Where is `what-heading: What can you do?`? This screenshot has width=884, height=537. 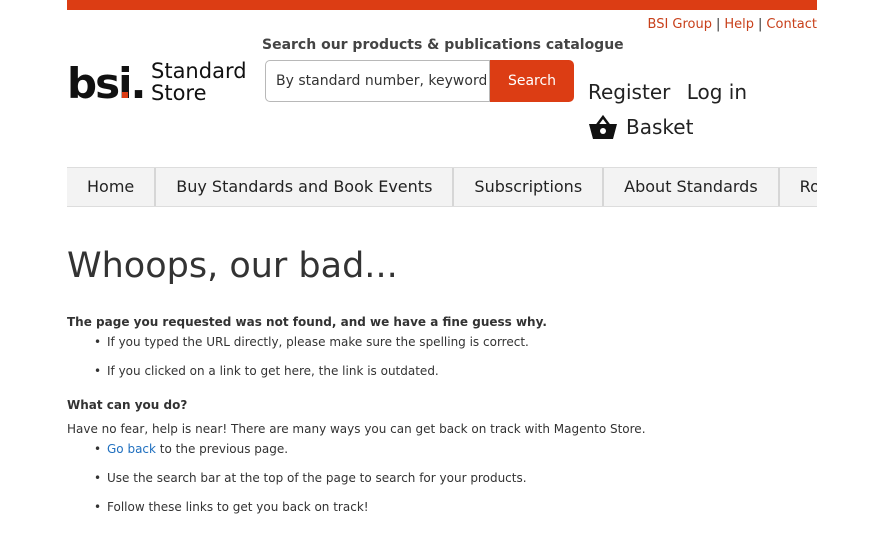
what-heading: What can you do? is located at coordinates (127, 405).